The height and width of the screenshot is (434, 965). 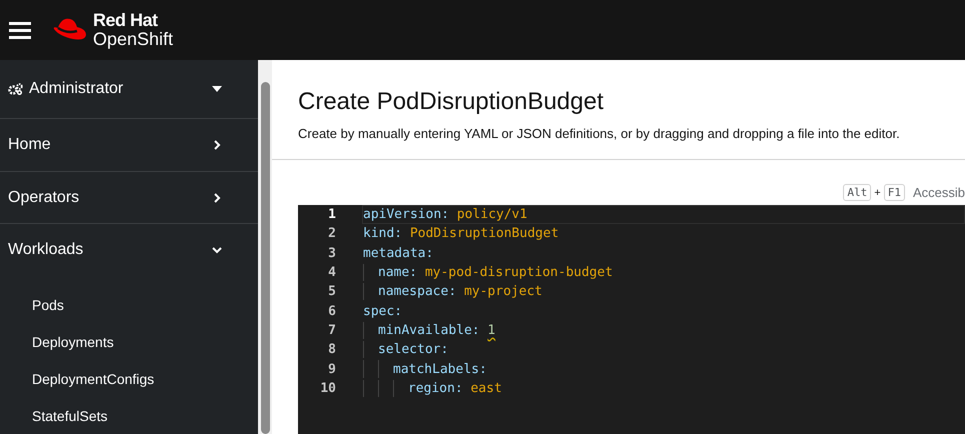 What do you see at coordinates (398, 272) in the screenshot?
I see `yaml-key: name:` at bounding box center [398, 272].